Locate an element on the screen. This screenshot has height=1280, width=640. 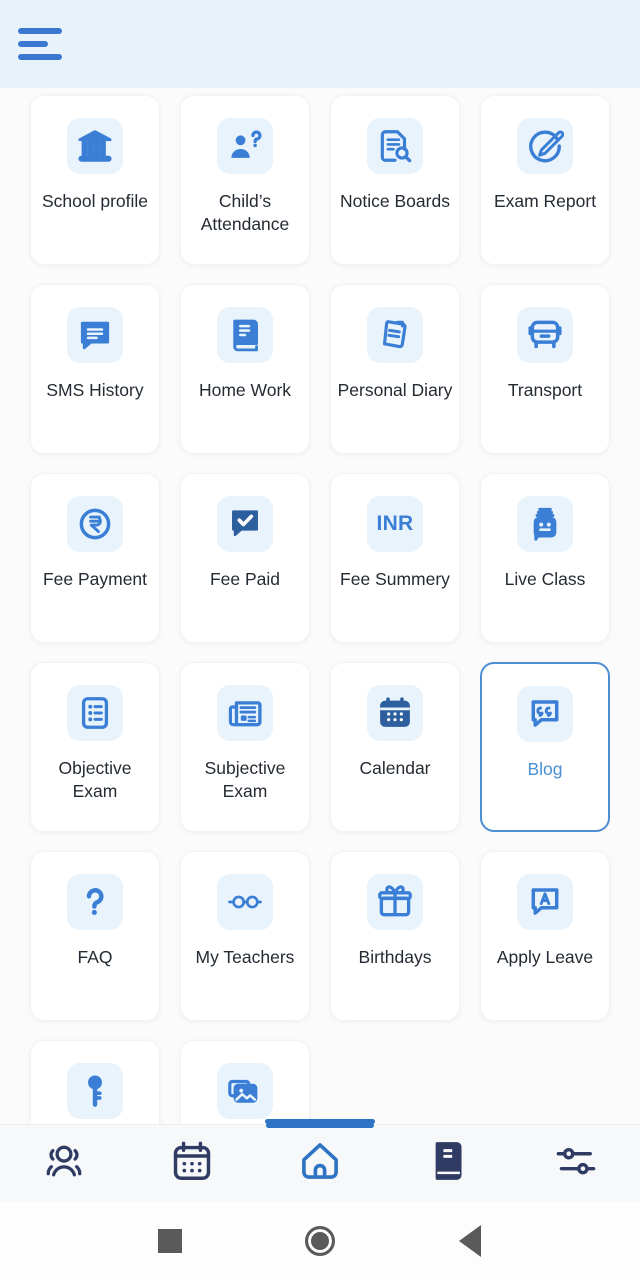
bottom-nav-item-users-group is located at coordinates (64, 1163).